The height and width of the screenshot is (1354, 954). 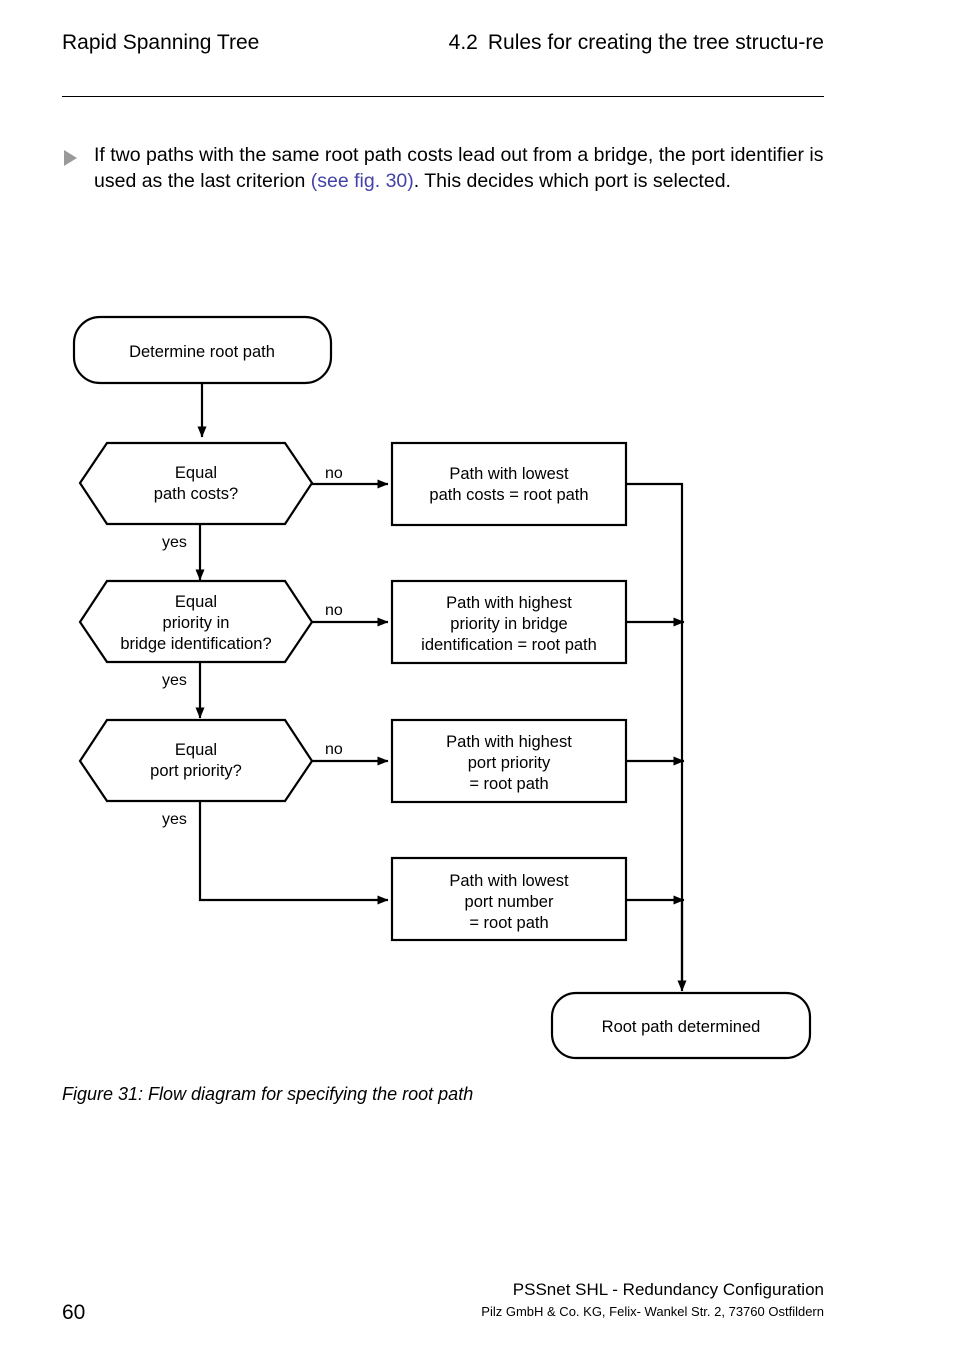 I want to click on triangle-bullet-icon, so click(x=70, y=158).